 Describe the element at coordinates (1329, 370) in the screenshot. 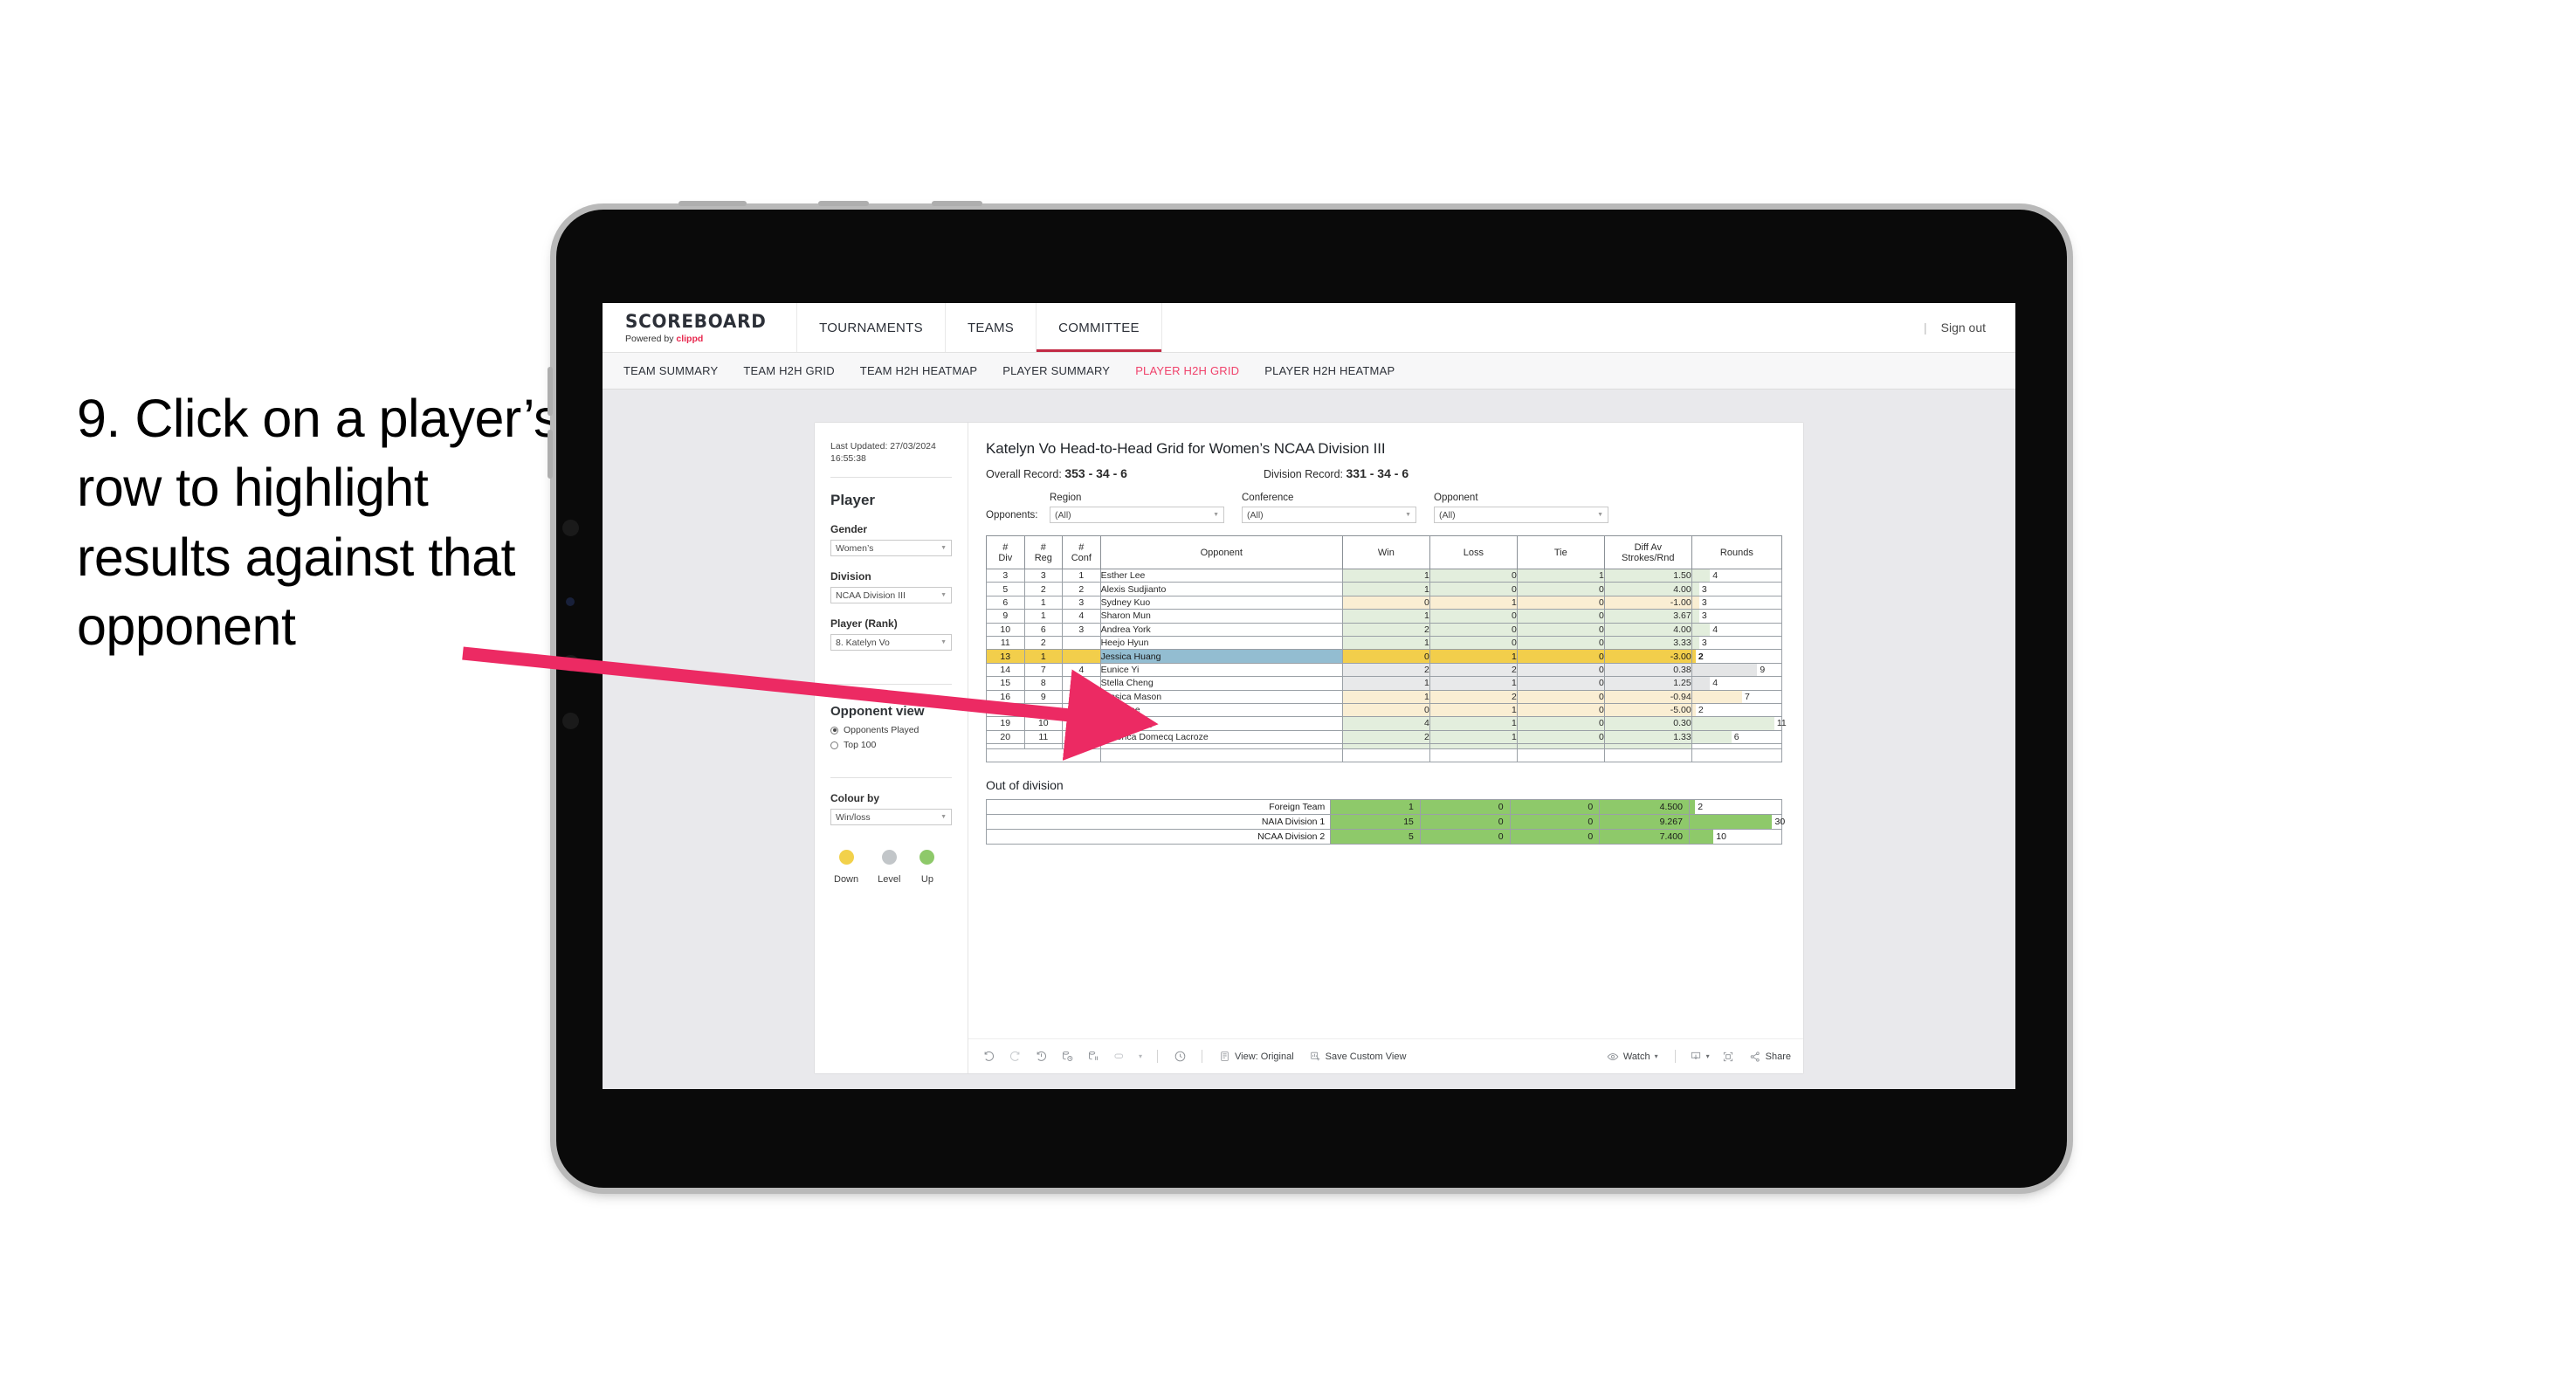

I see `subnav-item-player-h2h-heatmap: PLAYER H2H HEATMAP` at that location.